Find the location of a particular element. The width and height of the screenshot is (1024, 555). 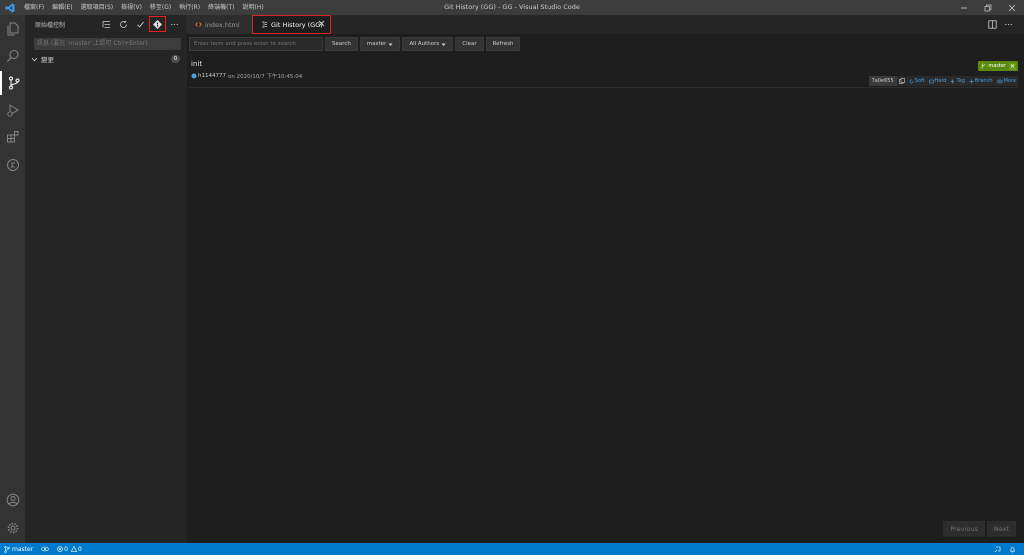

split-editor-icon is located at coordinates (992, 24).